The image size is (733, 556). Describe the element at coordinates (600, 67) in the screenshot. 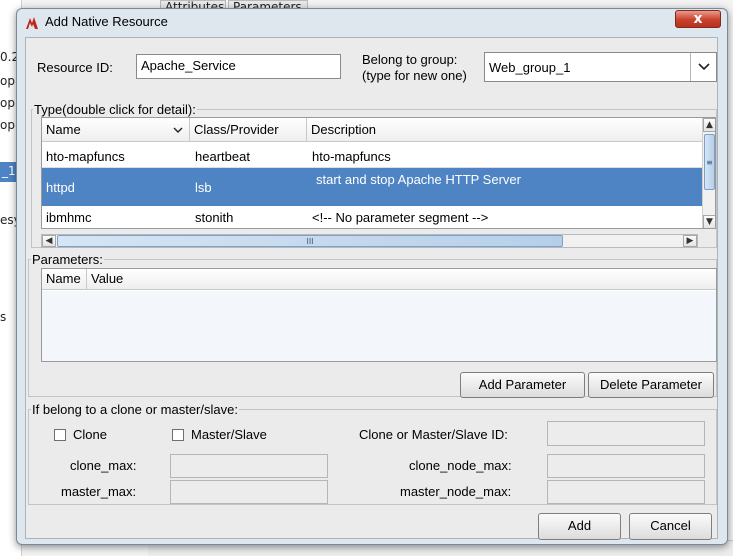

I see `group-combobox: Web_group_1` at that location.